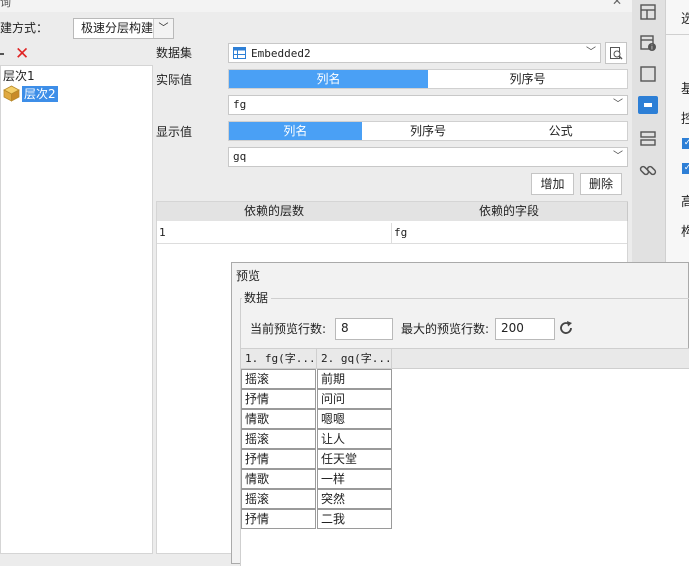 Image resolution: width=689 pixels, height=566 pixels. Describe the element at coordinates (414, 53) in the screenshot. I see `dataset-select: Embedded2 ﹀` at that location.